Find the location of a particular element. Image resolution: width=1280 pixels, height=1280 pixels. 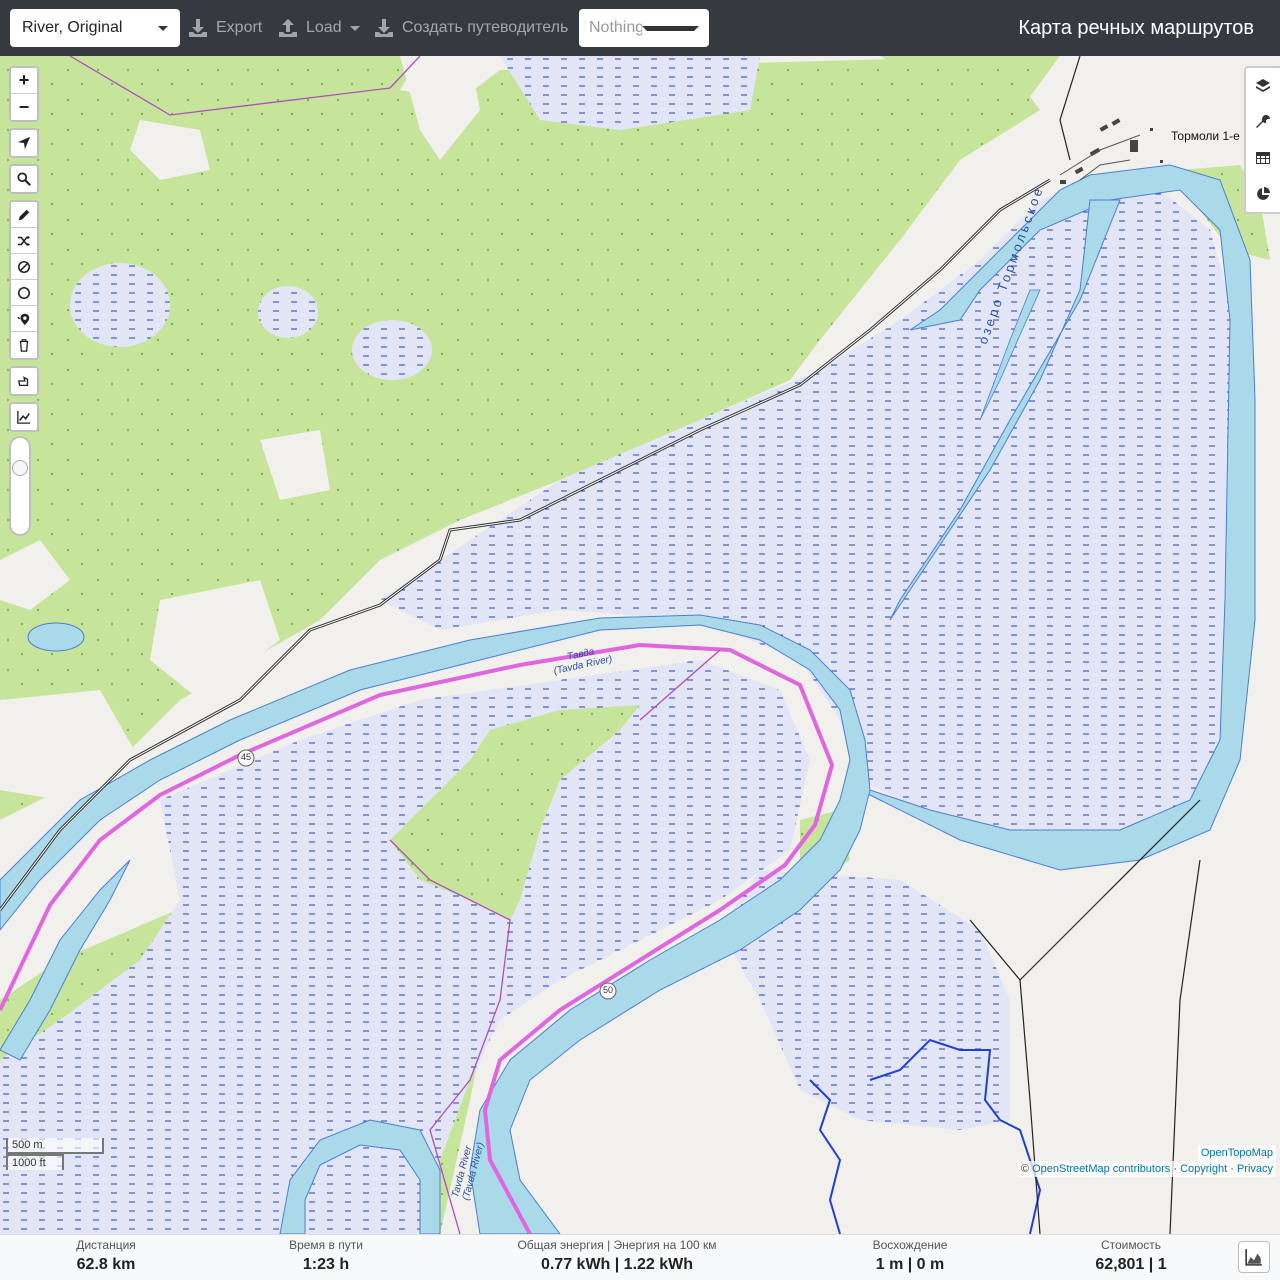

poi-button is located at coordinates (24, 319).